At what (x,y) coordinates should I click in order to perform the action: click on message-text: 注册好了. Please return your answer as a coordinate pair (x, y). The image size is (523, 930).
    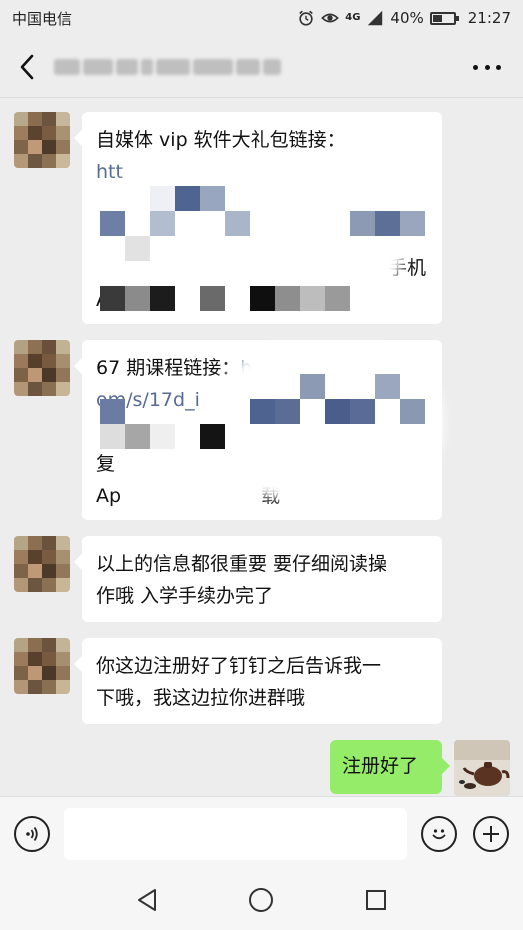
    Looking at the image, I should click on (380, 766).